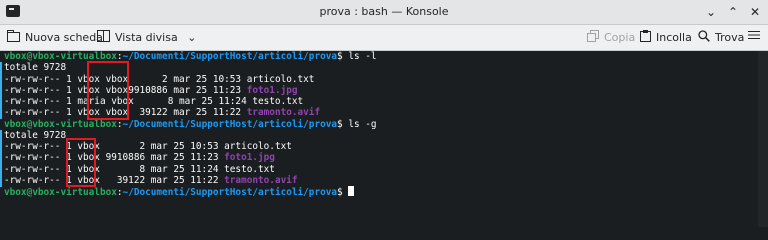 Image resolution: width=768 pixels, height=240 pixels. I want to click on new-tab-label: Nuova scheda, so click(64, 37).